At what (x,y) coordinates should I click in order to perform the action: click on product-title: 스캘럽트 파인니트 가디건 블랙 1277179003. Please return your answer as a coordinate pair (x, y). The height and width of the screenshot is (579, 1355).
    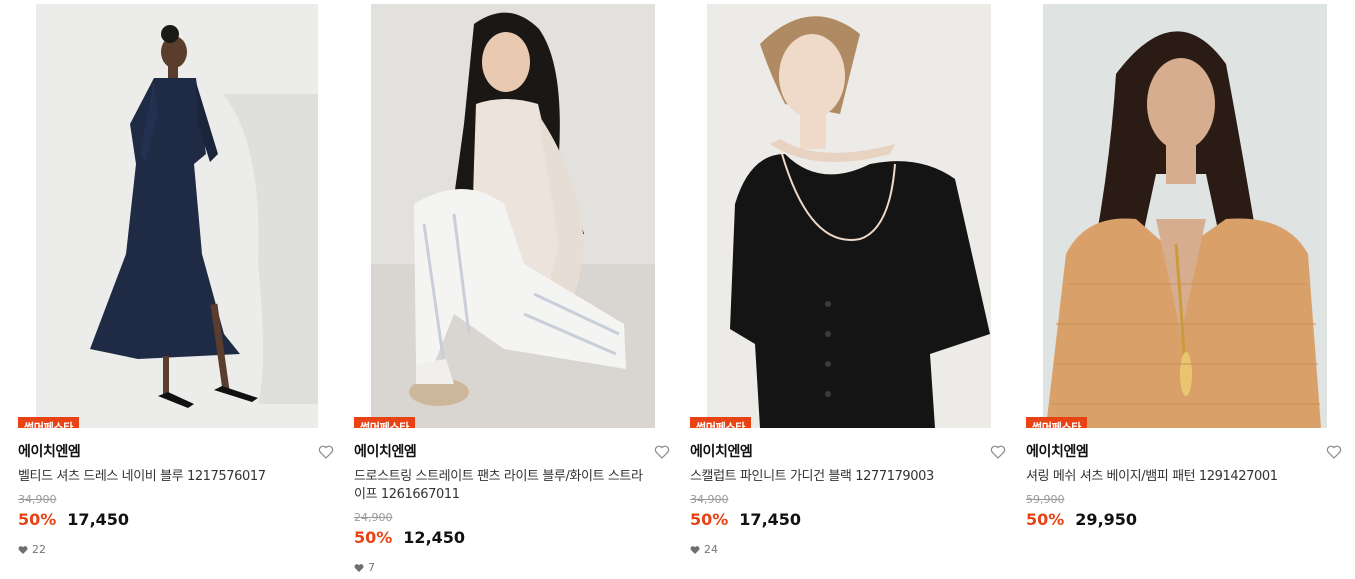
    Looking at the image, I should click on (835, 477).